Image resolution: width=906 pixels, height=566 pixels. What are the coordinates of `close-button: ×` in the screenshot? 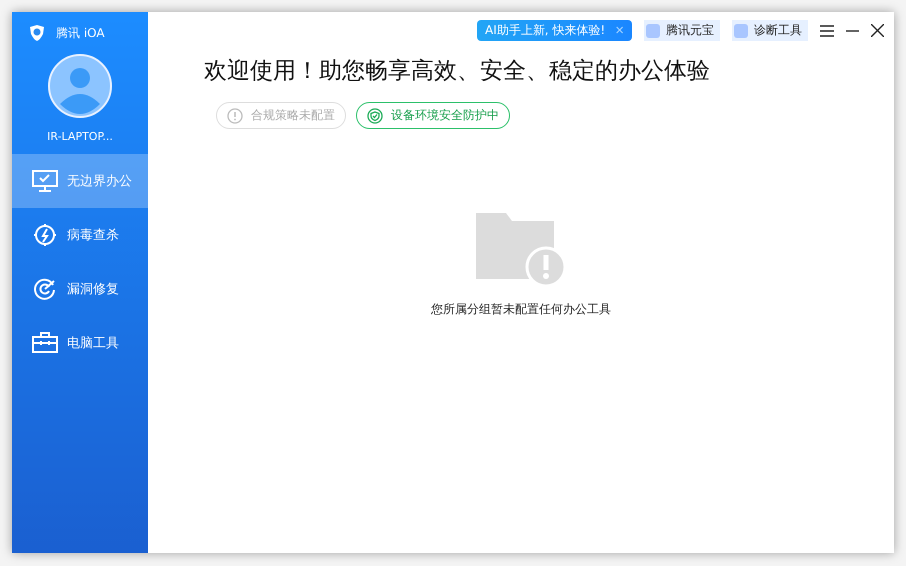 It's located at (619, 30).